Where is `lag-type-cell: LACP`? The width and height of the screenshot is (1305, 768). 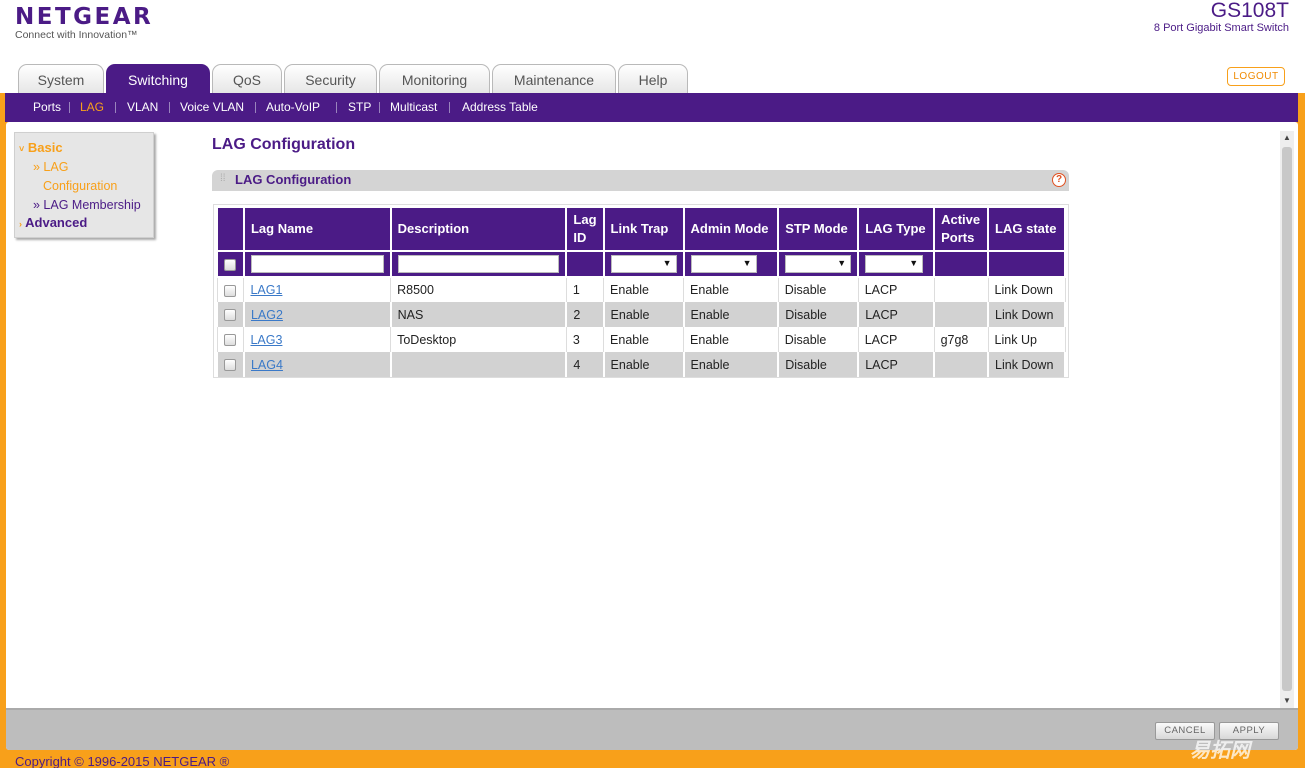
lag-type-cell: LACP is located at coordinates (896, 364).